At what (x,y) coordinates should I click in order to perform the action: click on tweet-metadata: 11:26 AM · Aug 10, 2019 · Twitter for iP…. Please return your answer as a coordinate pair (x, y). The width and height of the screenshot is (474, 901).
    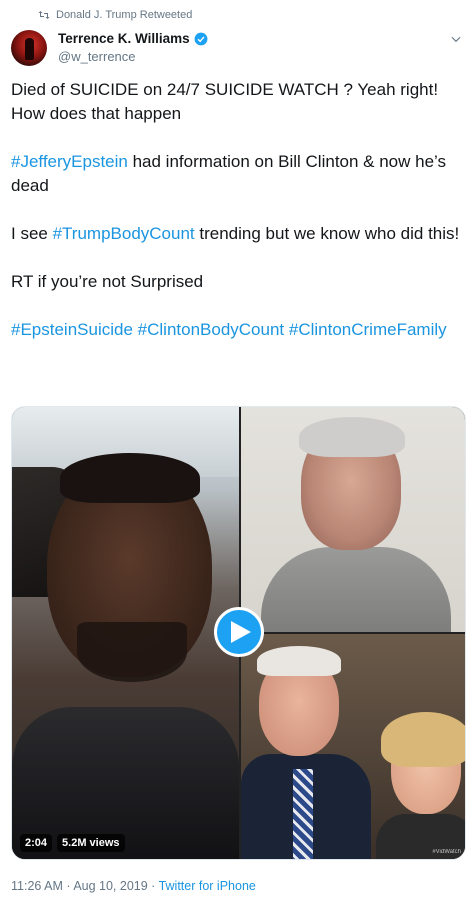
    Looking at the image, I should click on (133, 886).